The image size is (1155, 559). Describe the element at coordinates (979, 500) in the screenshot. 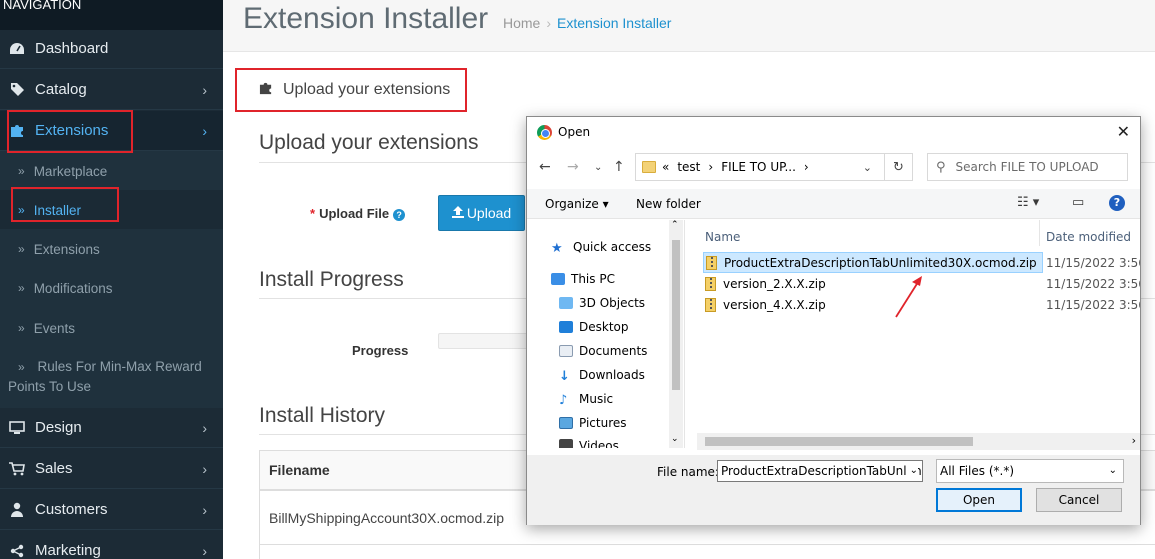

I see `open-button: Open` at that location.